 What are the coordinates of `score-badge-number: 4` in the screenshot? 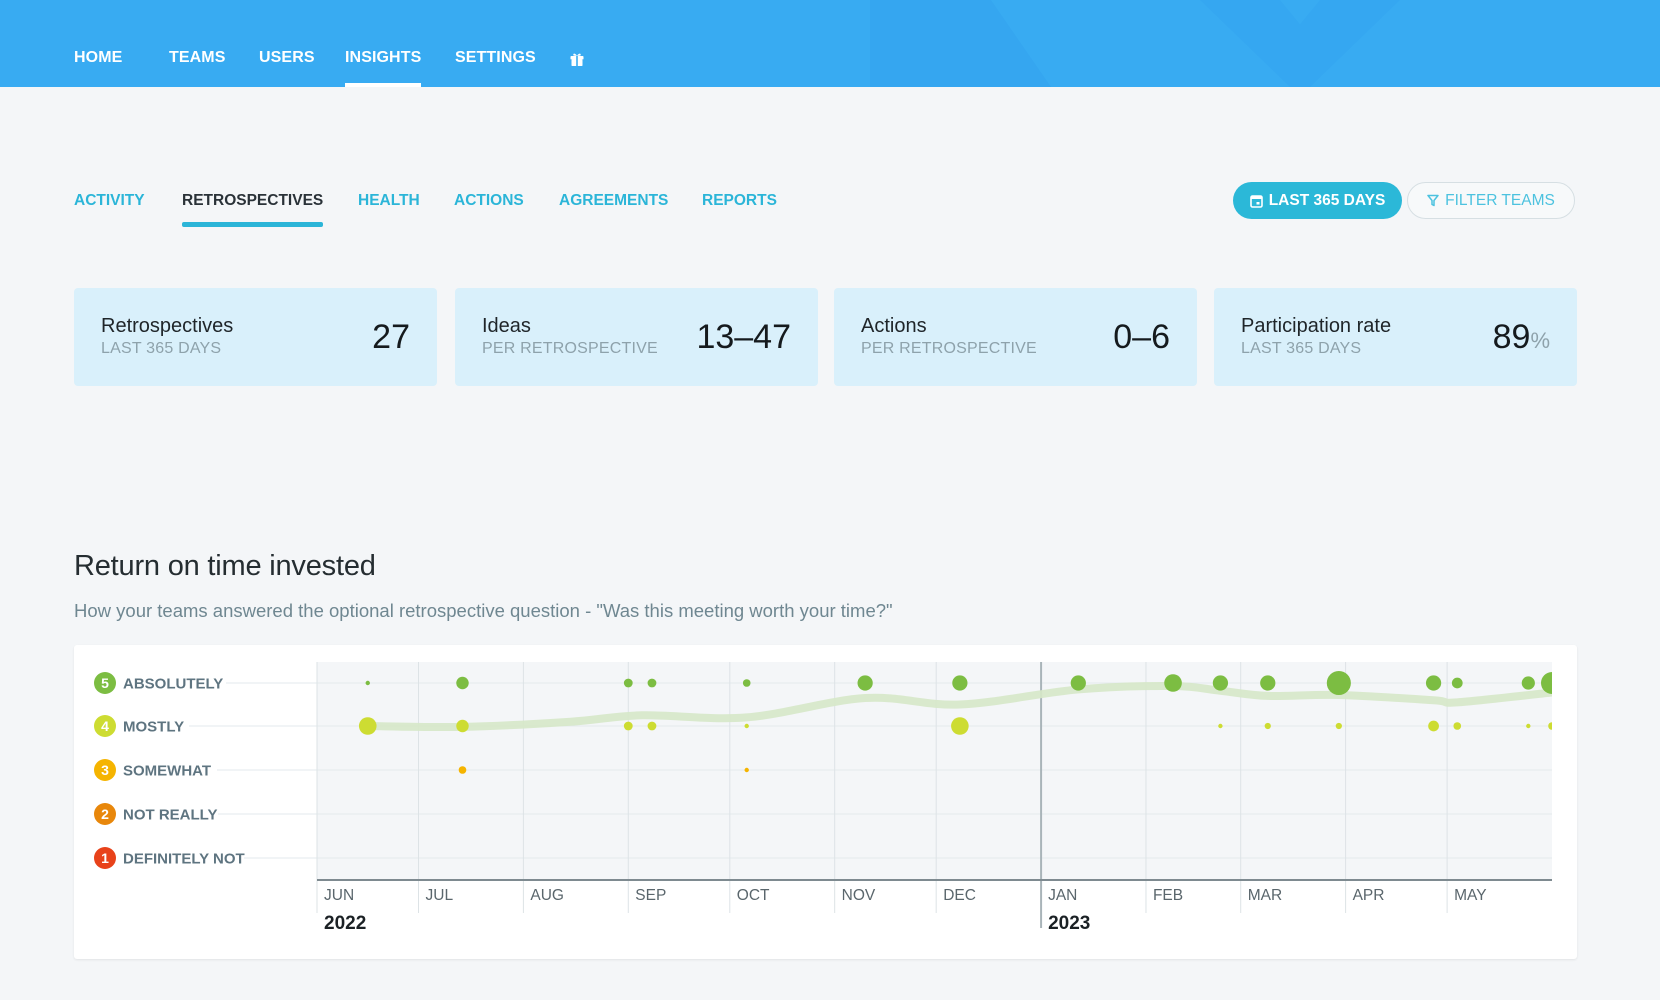 It's located at (105, 726).